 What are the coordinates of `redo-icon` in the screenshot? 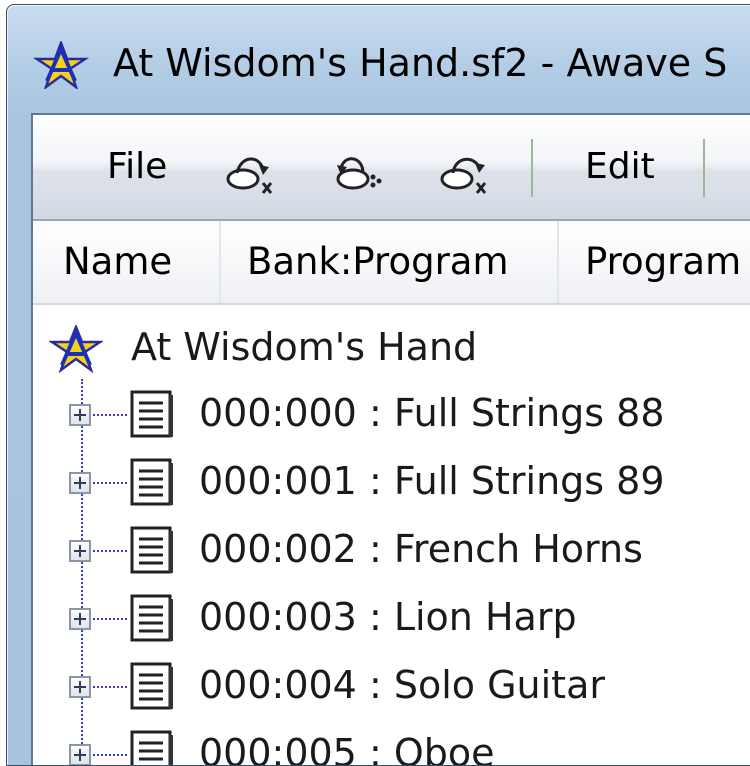 It's located at (359, 171).